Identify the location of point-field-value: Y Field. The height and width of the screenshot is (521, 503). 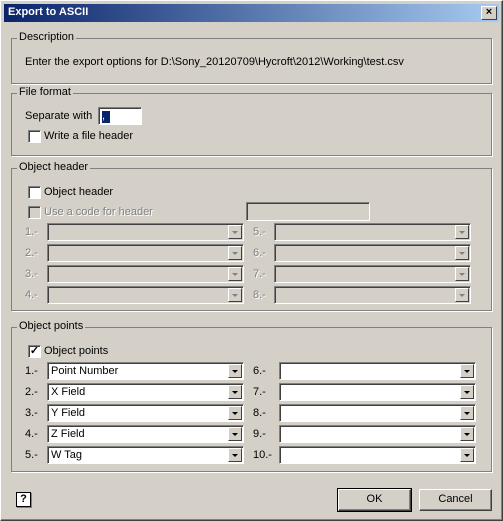
(68, 413).